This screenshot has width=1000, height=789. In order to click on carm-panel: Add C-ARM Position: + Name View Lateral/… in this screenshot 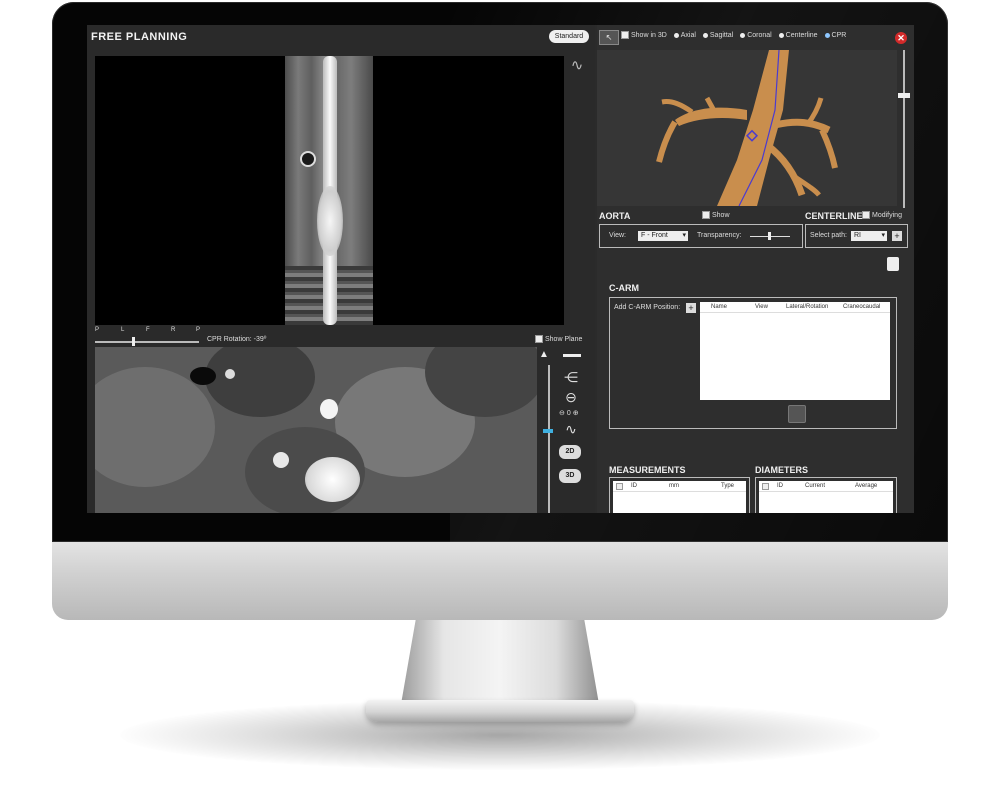, I will do `click(753, 363)`.